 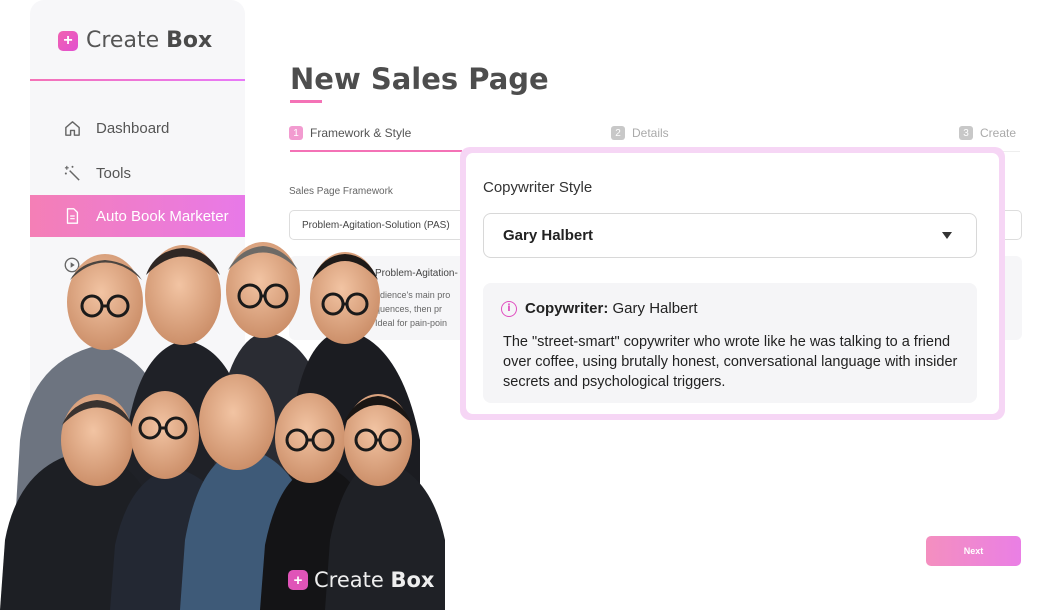 What do you see at coordinates (379, 225) in the screenshot?
I see `framework-select: Problem-Agitation-Solution (PAS)` at bounding box center [379, 225].